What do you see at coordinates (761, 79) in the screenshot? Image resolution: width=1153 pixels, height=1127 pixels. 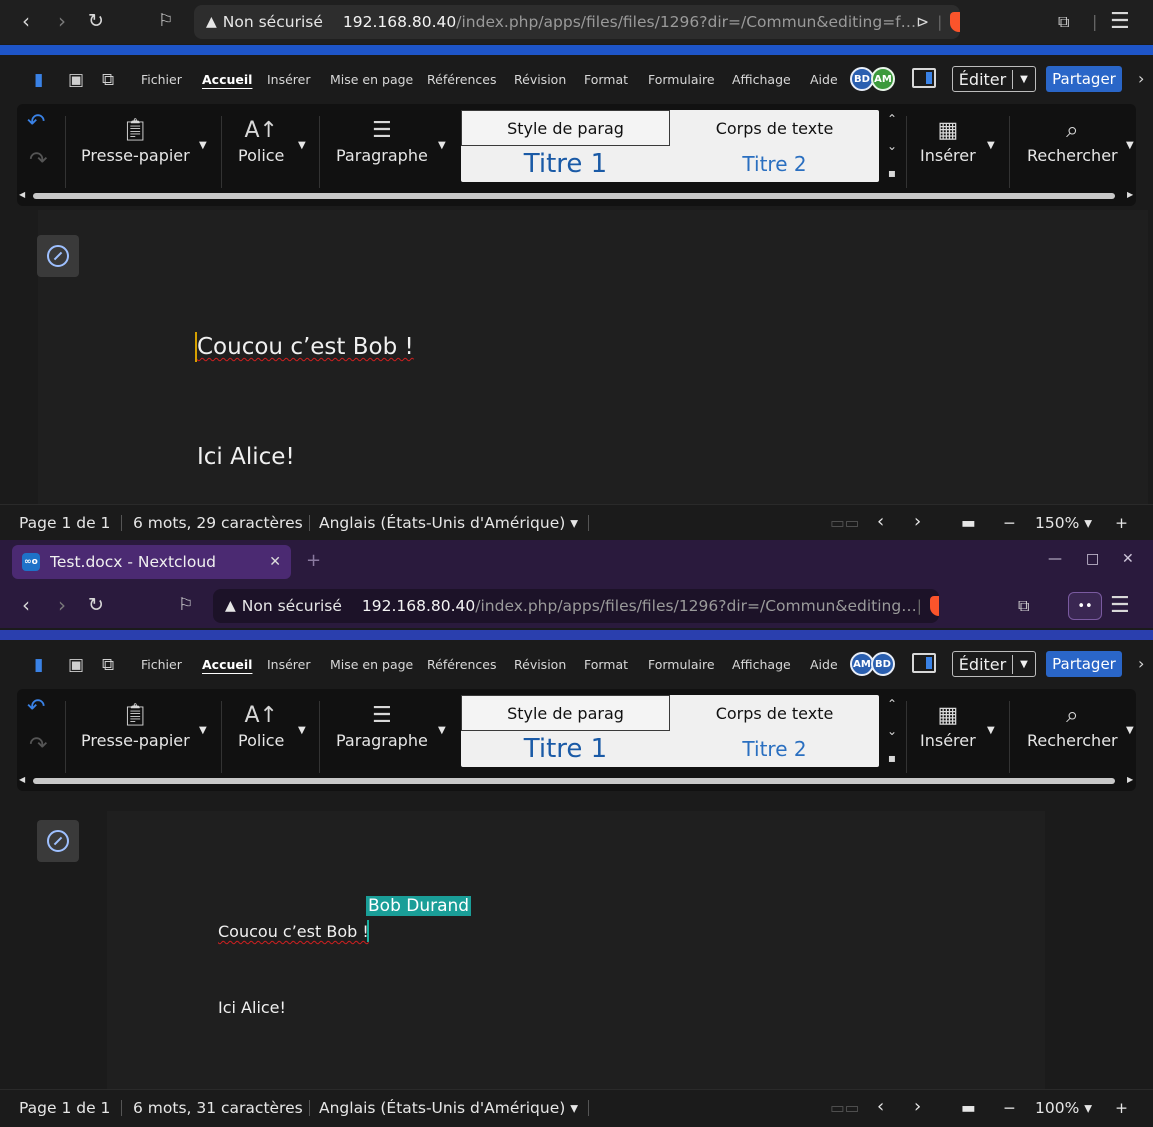 I see `menu-affichage: Affichage` at bounding box center [761, 79].